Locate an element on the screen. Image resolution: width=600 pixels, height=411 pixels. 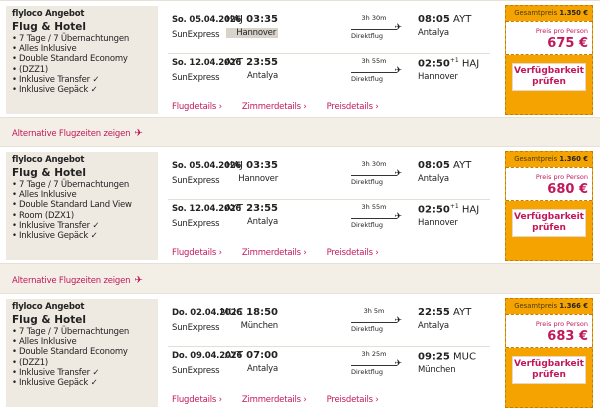
total-price-value: 1.350 € is located at coordinates (573, 13).